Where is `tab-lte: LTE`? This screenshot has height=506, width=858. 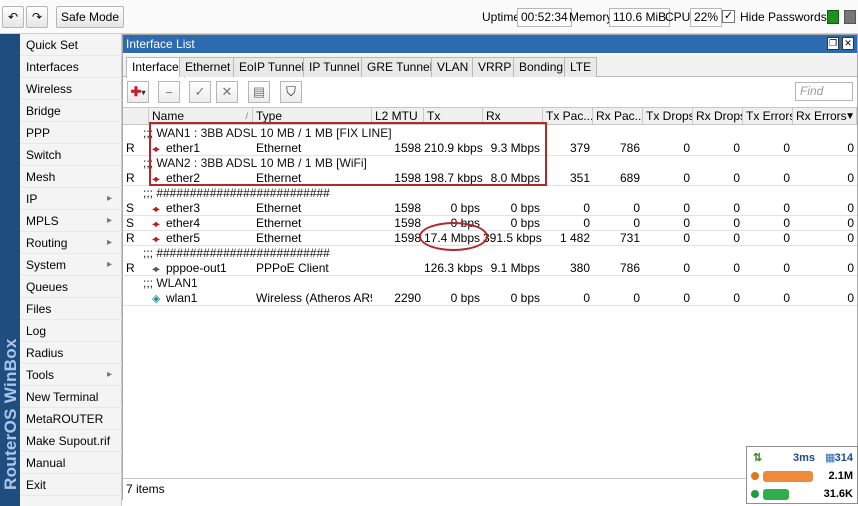
tab-lte: LTE is located at coordinates (581, 67).